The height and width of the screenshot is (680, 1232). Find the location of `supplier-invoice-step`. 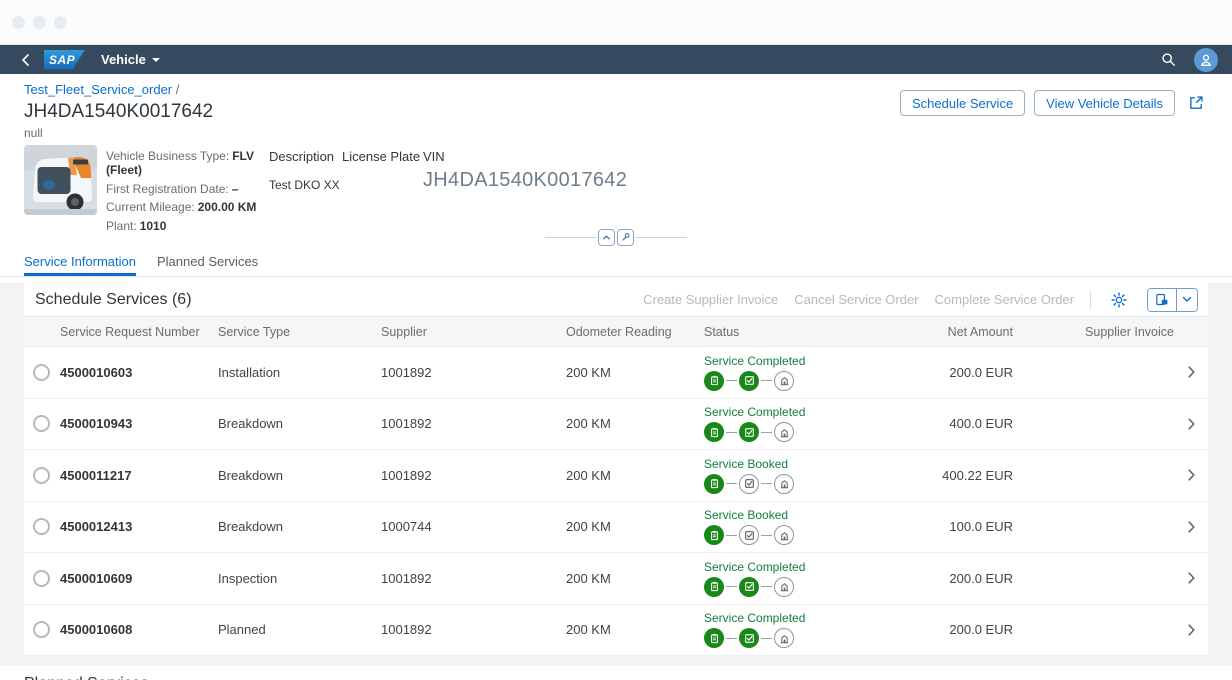

supplier-invoice-step is located at coordinates (784, 535).